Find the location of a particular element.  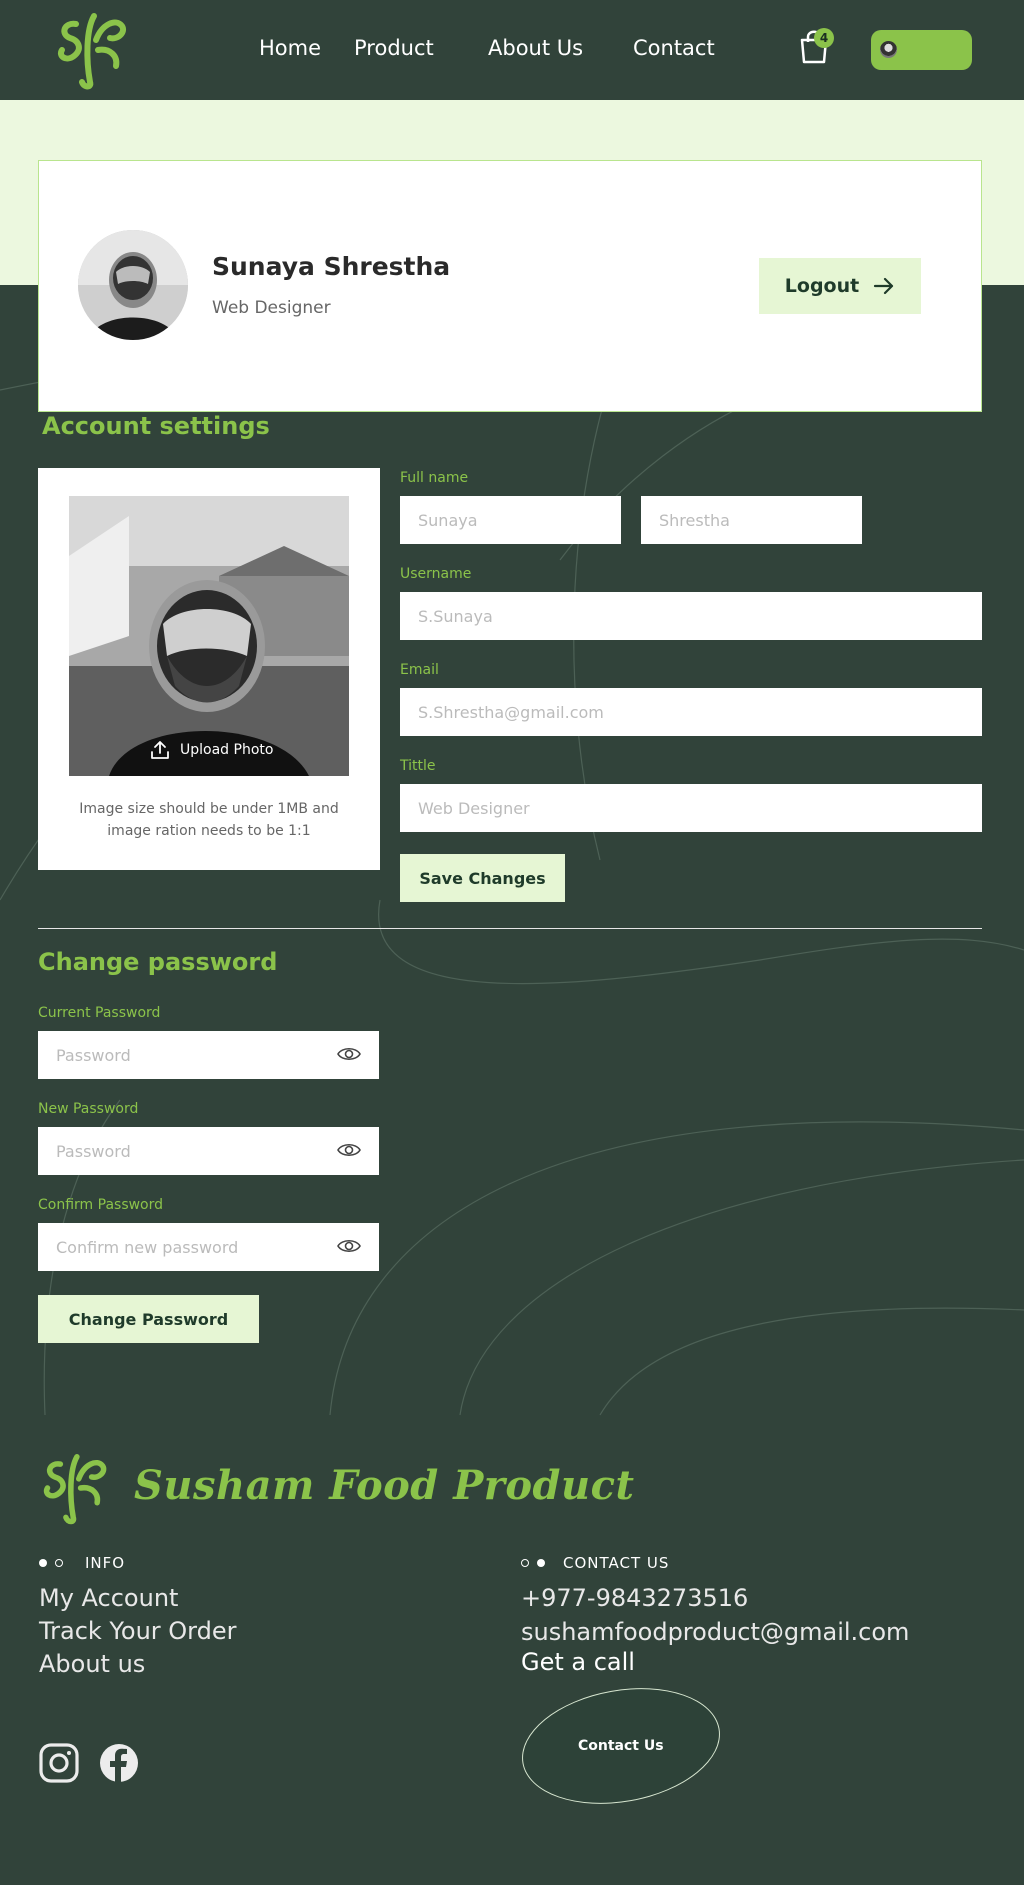

profile-avatar is located at coordinates (133, 285).